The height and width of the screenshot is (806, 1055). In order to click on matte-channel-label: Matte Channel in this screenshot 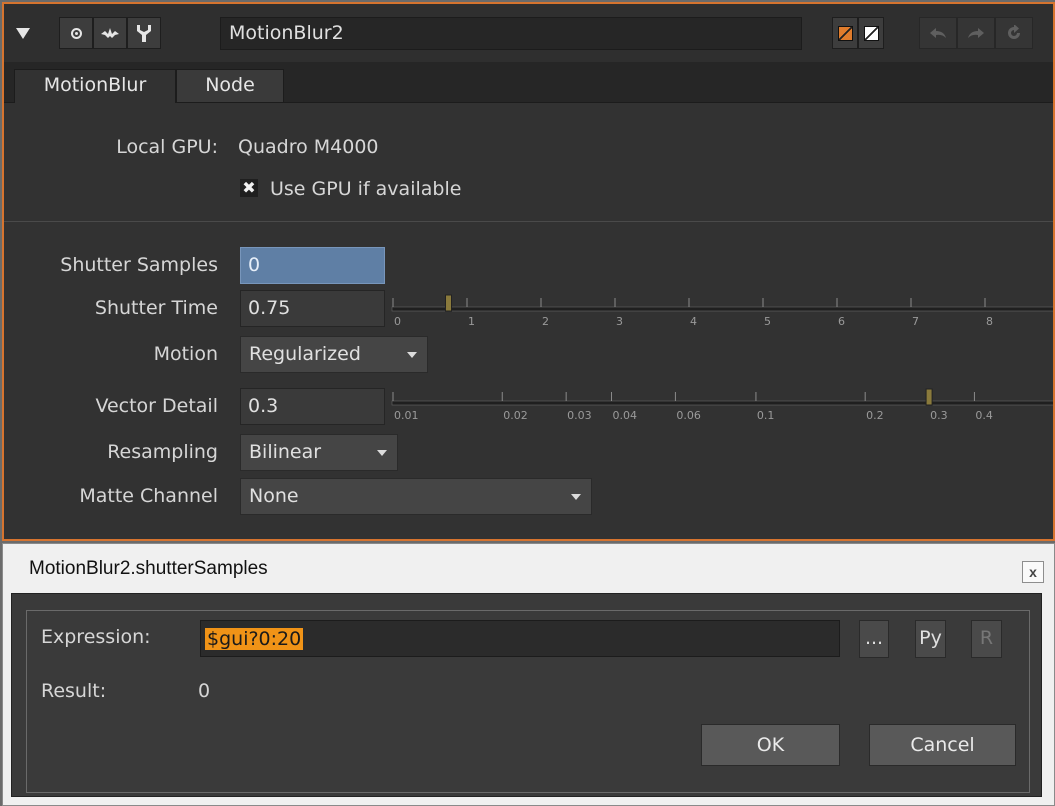, I will do `click(148, 496)`.